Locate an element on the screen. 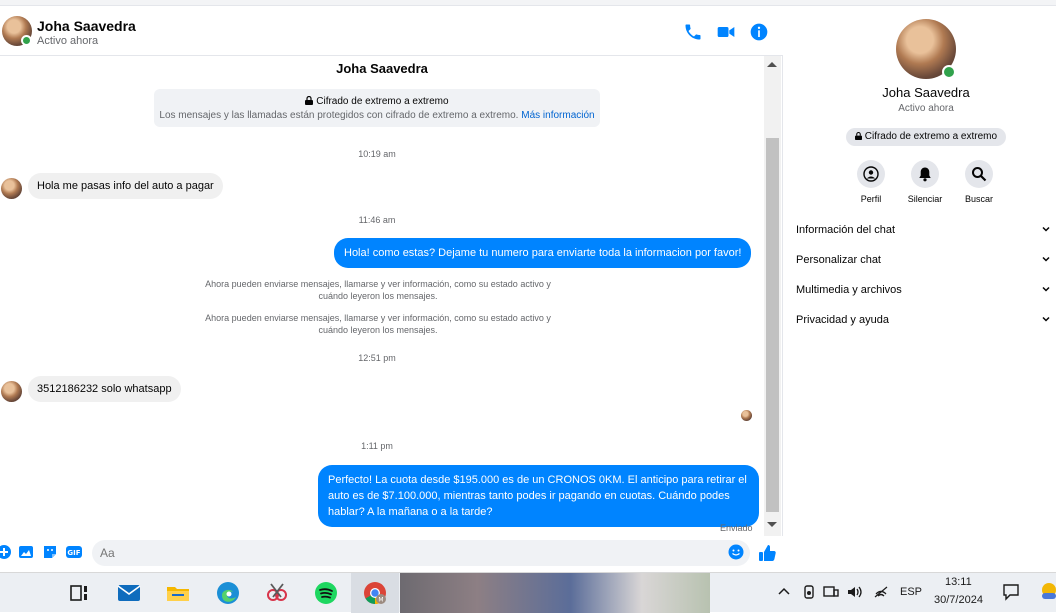 This screenshot has height=613, width=1056. phone-icon is located at coordinates (693, 32).